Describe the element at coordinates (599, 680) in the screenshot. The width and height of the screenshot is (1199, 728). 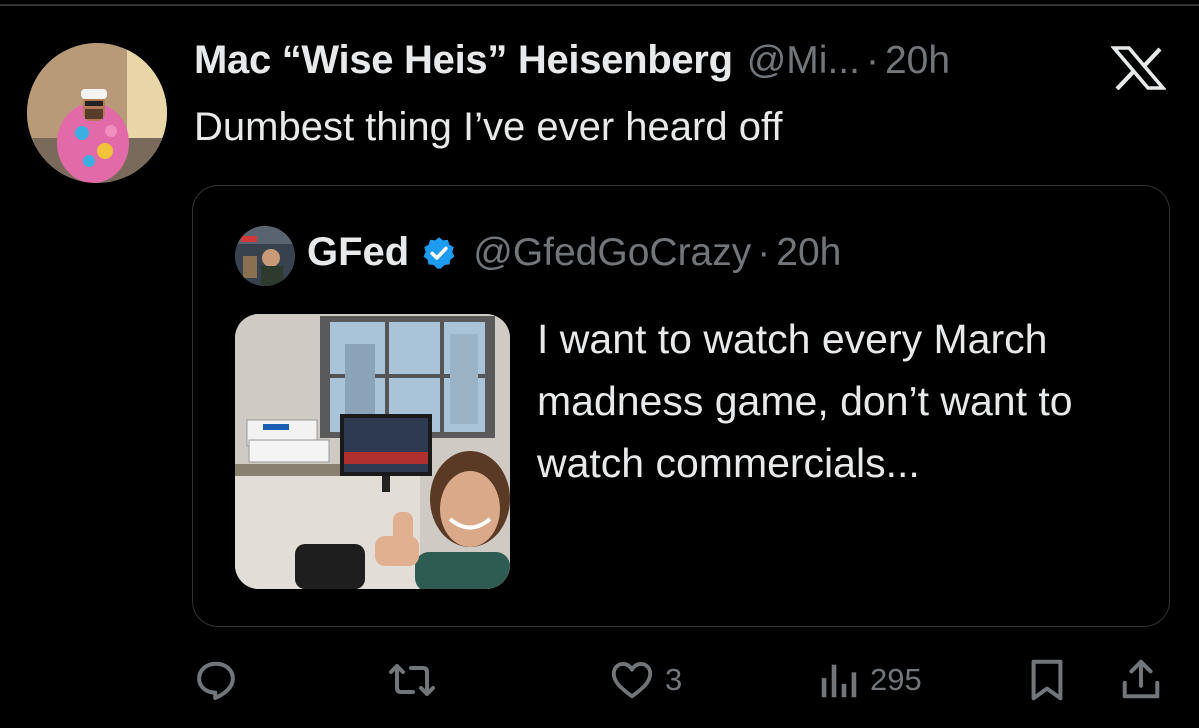
I see `action-bar: 3 295` at that location.